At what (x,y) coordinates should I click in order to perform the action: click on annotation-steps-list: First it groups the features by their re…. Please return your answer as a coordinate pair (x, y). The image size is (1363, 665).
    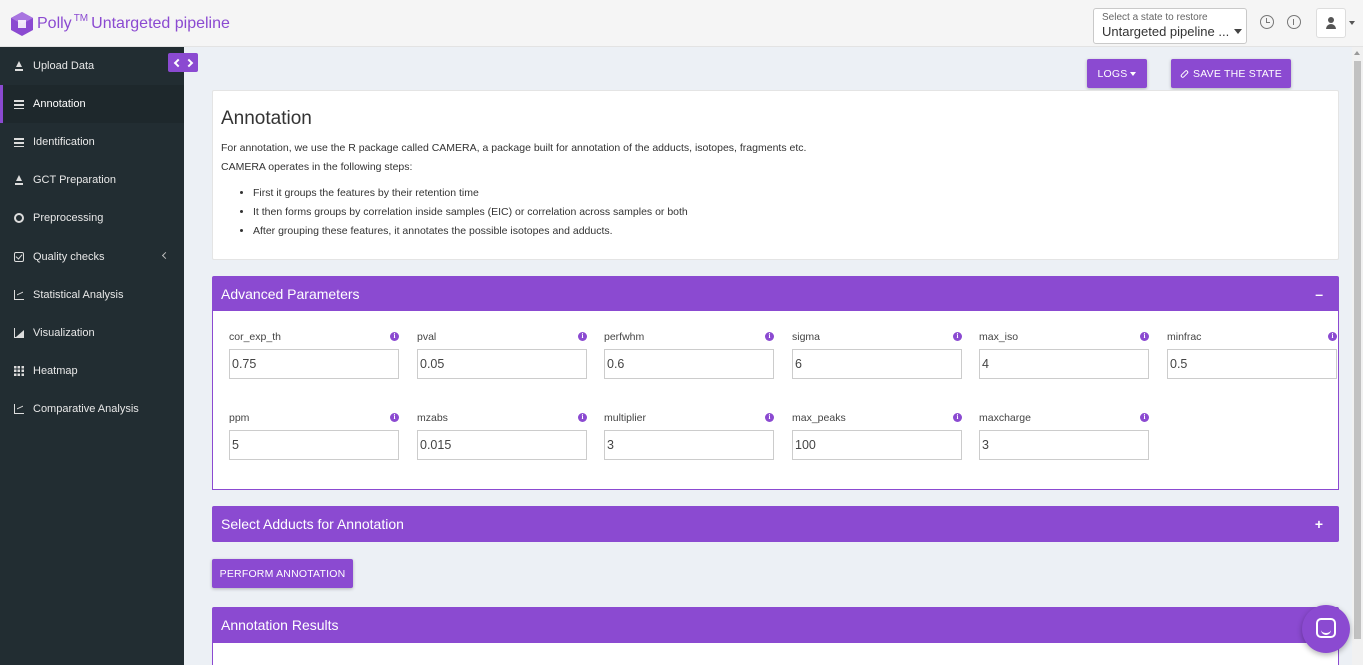
    Looking at the image, I should click on (775, 212).